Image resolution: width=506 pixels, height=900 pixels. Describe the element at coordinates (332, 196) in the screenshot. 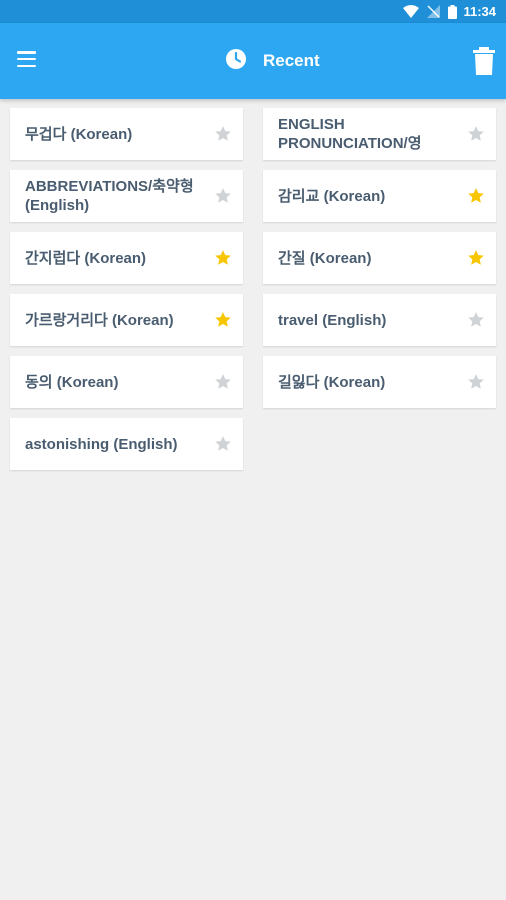

I see `history-item-label: 감리교 (Korean)` at that location.